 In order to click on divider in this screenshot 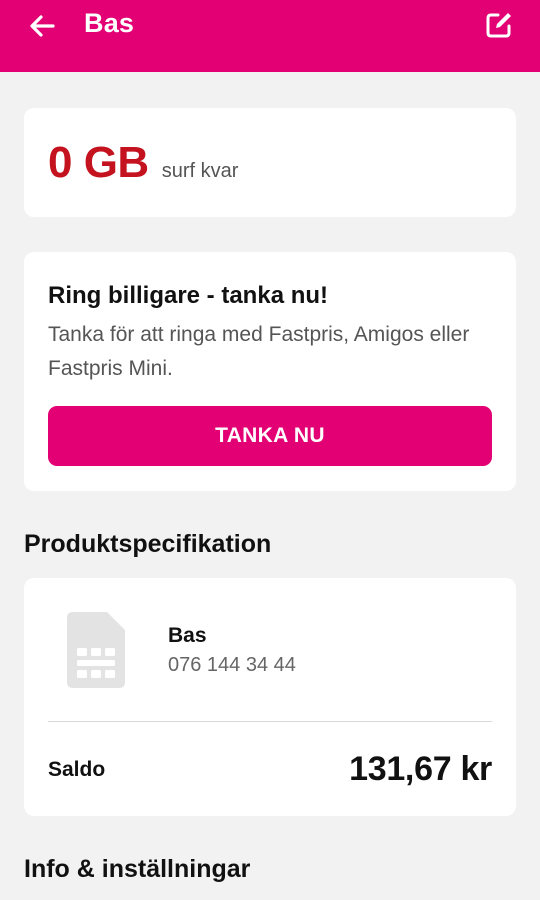, I will do `click(270, 721)`.